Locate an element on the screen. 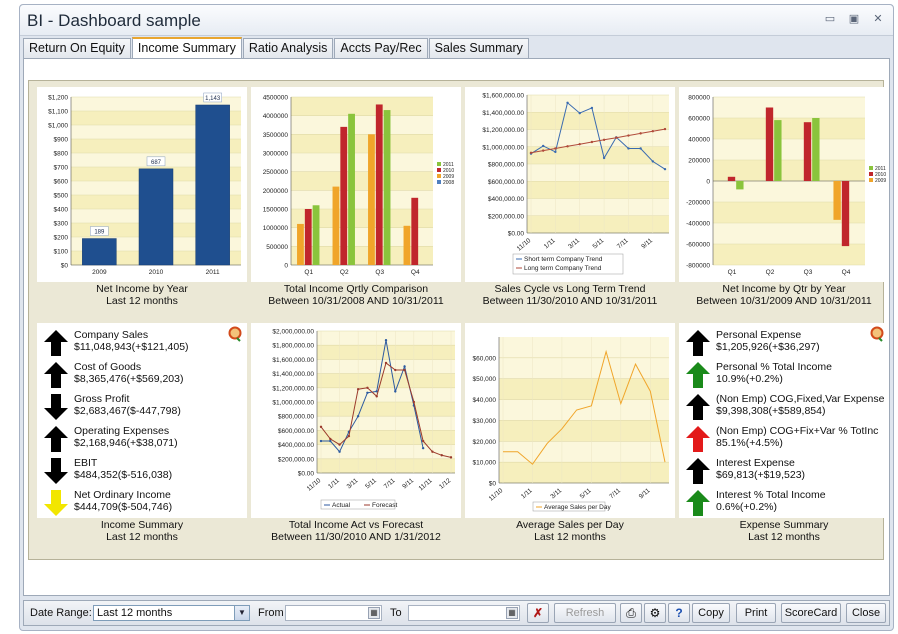 Image resolution: width=898 pixels, height=634 pixels. maximize-button: ▣ is located at coordinates (854, 19).